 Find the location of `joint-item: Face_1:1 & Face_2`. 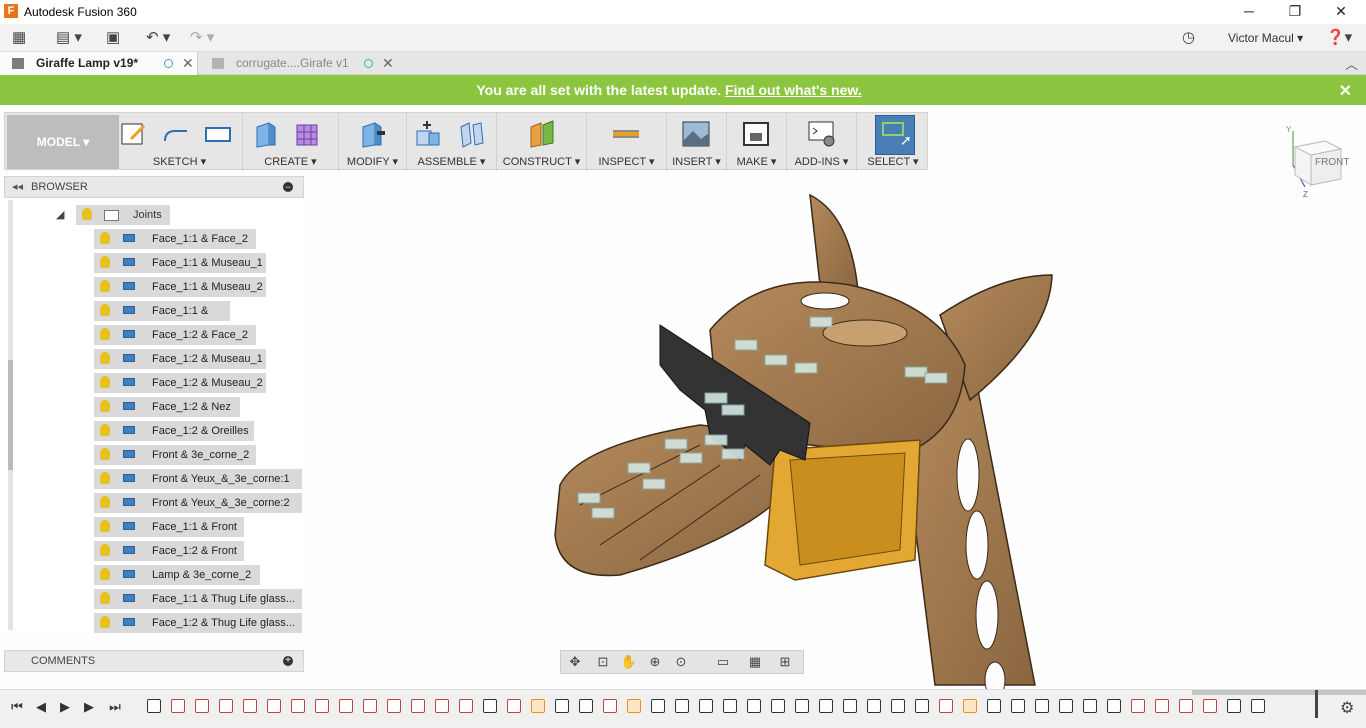

joint-item: Face_1:1 & Face_2 is located at coordinates (175, 239).